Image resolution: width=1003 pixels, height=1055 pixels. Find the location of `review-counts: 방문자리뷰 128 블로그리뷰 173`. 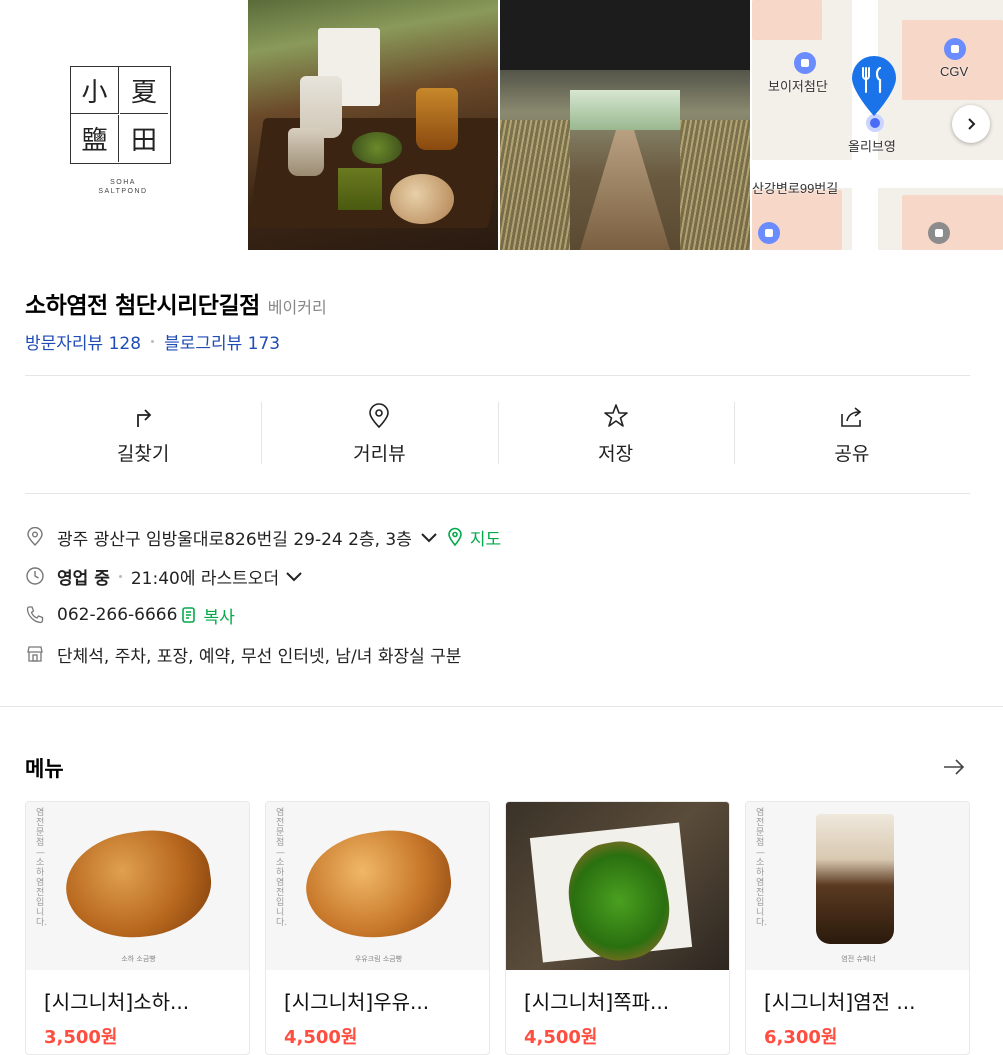

review-counts: 방문자리뷰 128 블로그리뷰 173 is located at coordinates (152, 341).